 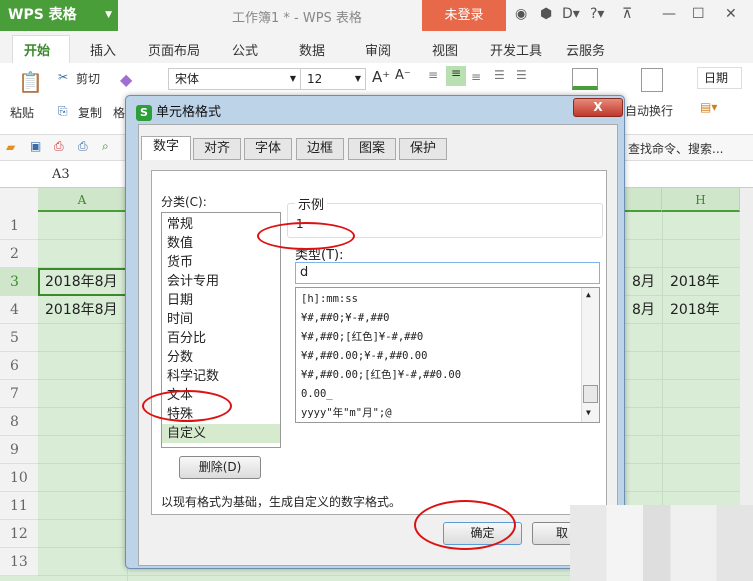 I want to click on login-button: 未登录, so click(x=464, y=15).